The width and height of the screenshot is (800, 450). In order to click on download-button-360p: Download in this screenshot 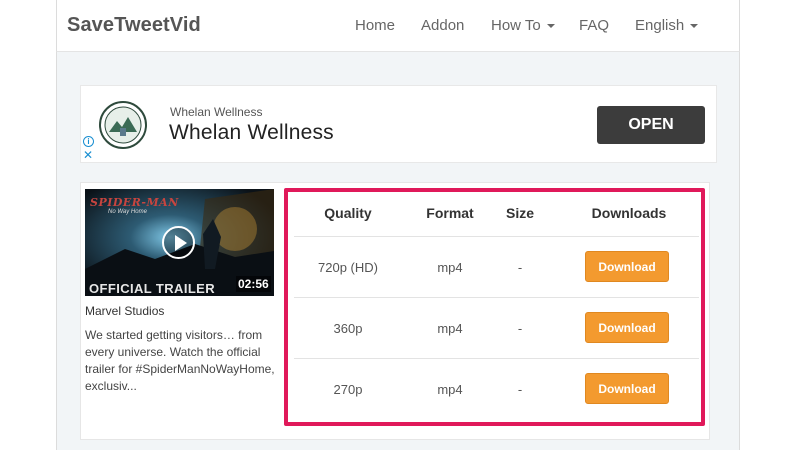, I will do `click(627, 327)`.